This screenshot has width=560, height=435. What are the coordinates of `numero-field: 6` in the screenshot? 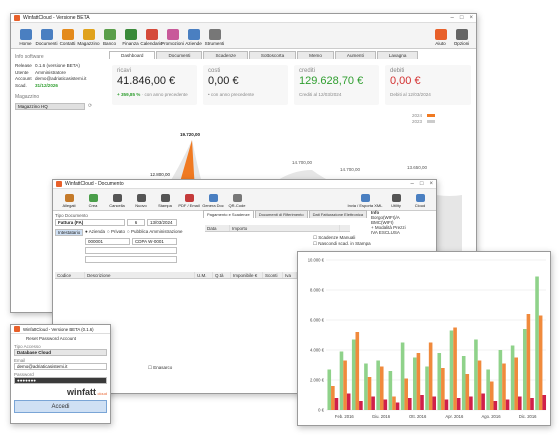 It's located at (136, 222).